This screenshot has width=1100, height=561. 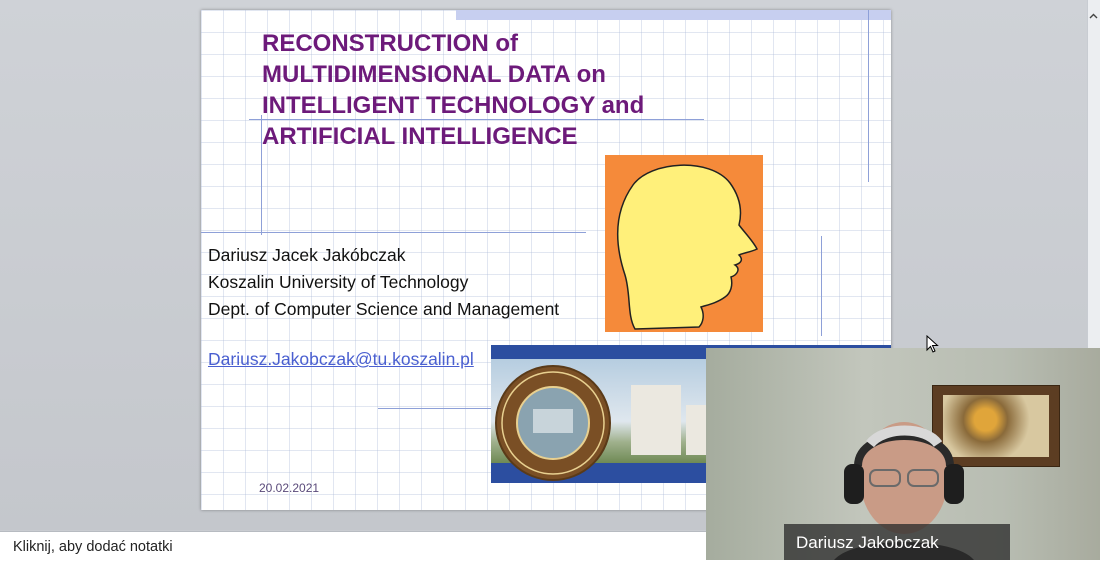 What do you see at coordinates (307, 255) in the screenshot?
I see `author-name: Dariusz Jacek Jakóbczak` at bounding box center [307, 255].